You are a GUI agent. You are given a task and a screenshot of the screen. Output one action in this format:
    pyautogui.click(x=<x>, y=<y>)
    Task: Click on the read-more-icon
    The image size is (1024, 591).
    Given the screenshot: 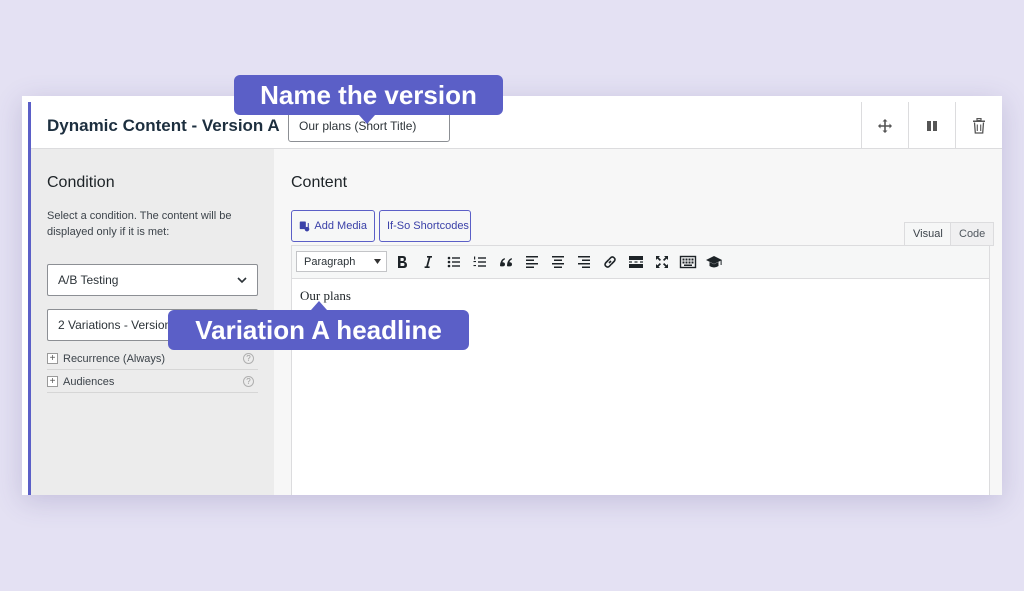 What is the action you would take?
    pyautogui.click(x=636, y=262)
    